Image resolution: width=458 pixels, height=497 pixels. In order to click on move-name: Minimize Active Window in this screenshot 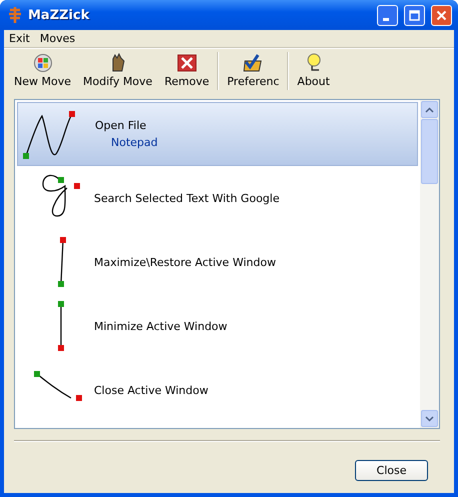, I will do `click(161, 326)`.